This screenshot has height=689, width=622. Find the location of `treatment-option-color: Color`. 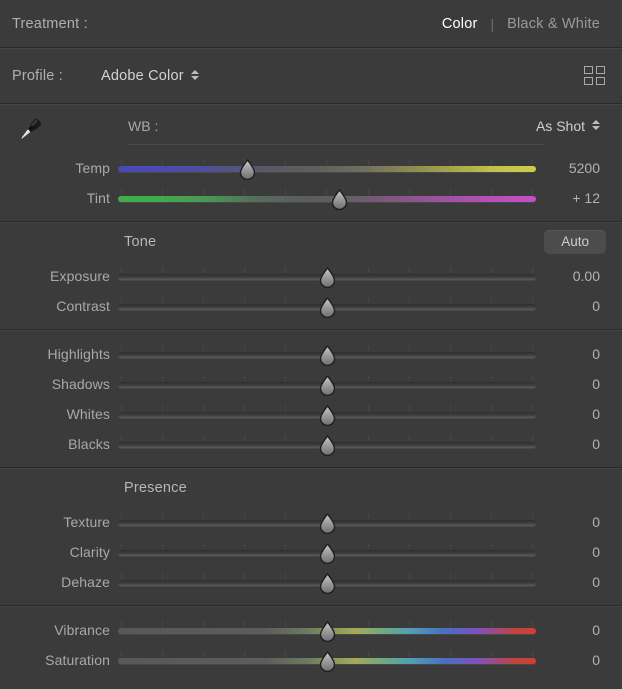

treatment-option-color: Color is located at coordinates (460, 24).